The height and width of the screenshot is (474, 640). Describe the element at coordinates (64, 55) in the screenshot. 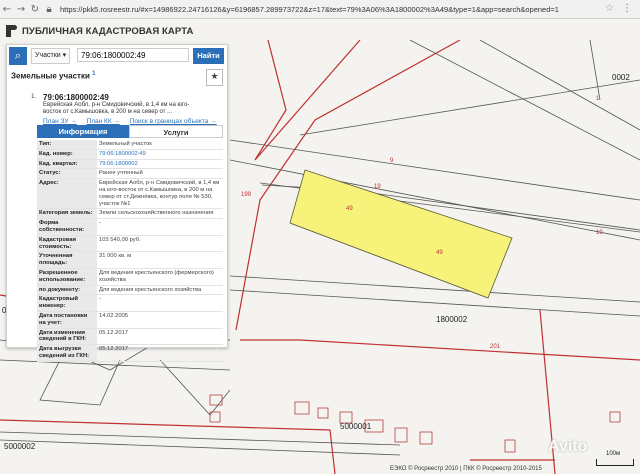

I see `chevron-down-icon: ▾` at that location.